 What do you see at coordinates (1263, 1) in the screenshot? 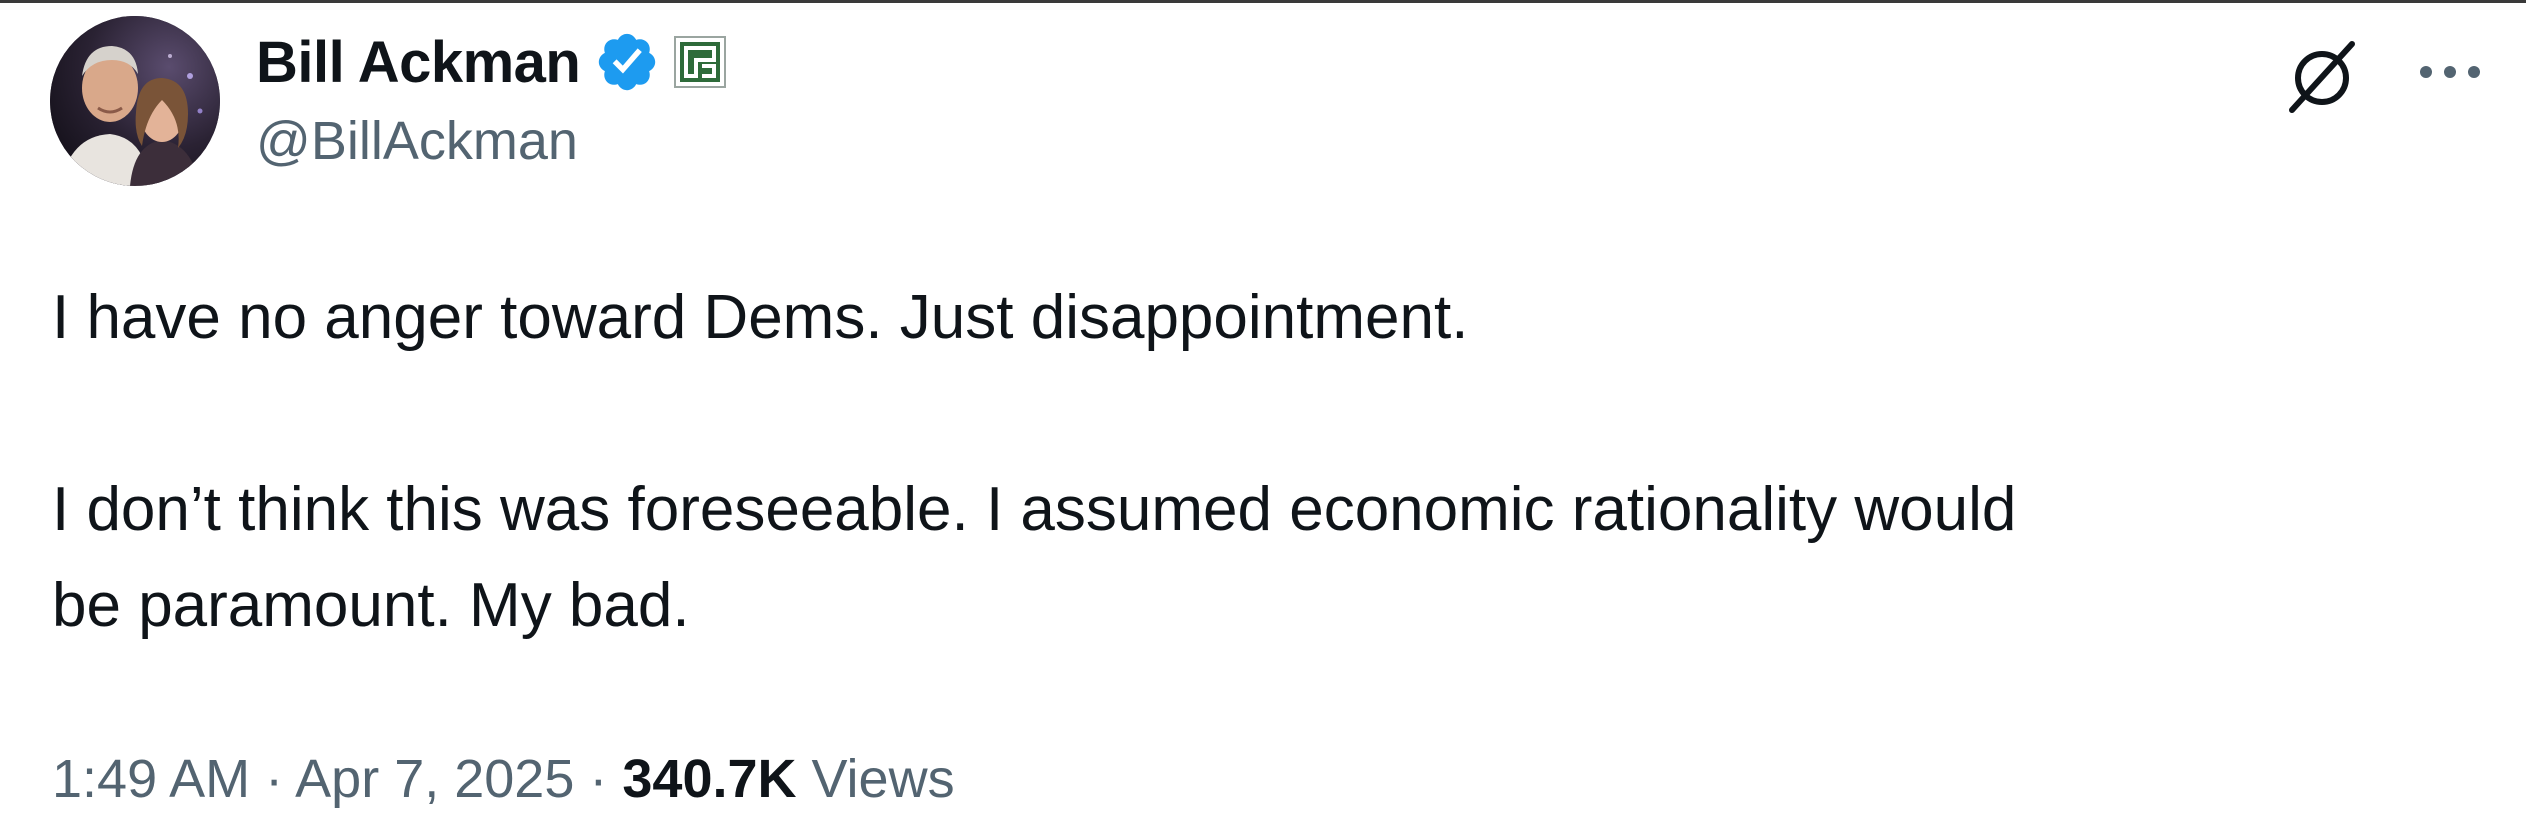
I see `top-divider` at bounding box center [1263, 1].